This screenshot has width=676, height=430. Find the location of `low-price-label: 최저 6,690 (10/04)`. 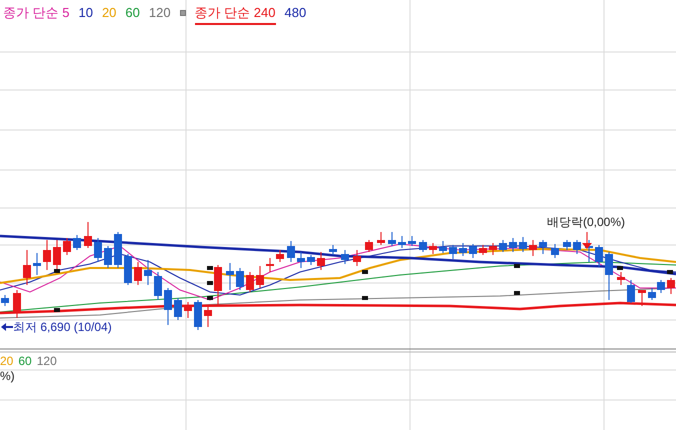

low-price-label: 최저 6,690 (10/04) is located at coordinates (62, 327).